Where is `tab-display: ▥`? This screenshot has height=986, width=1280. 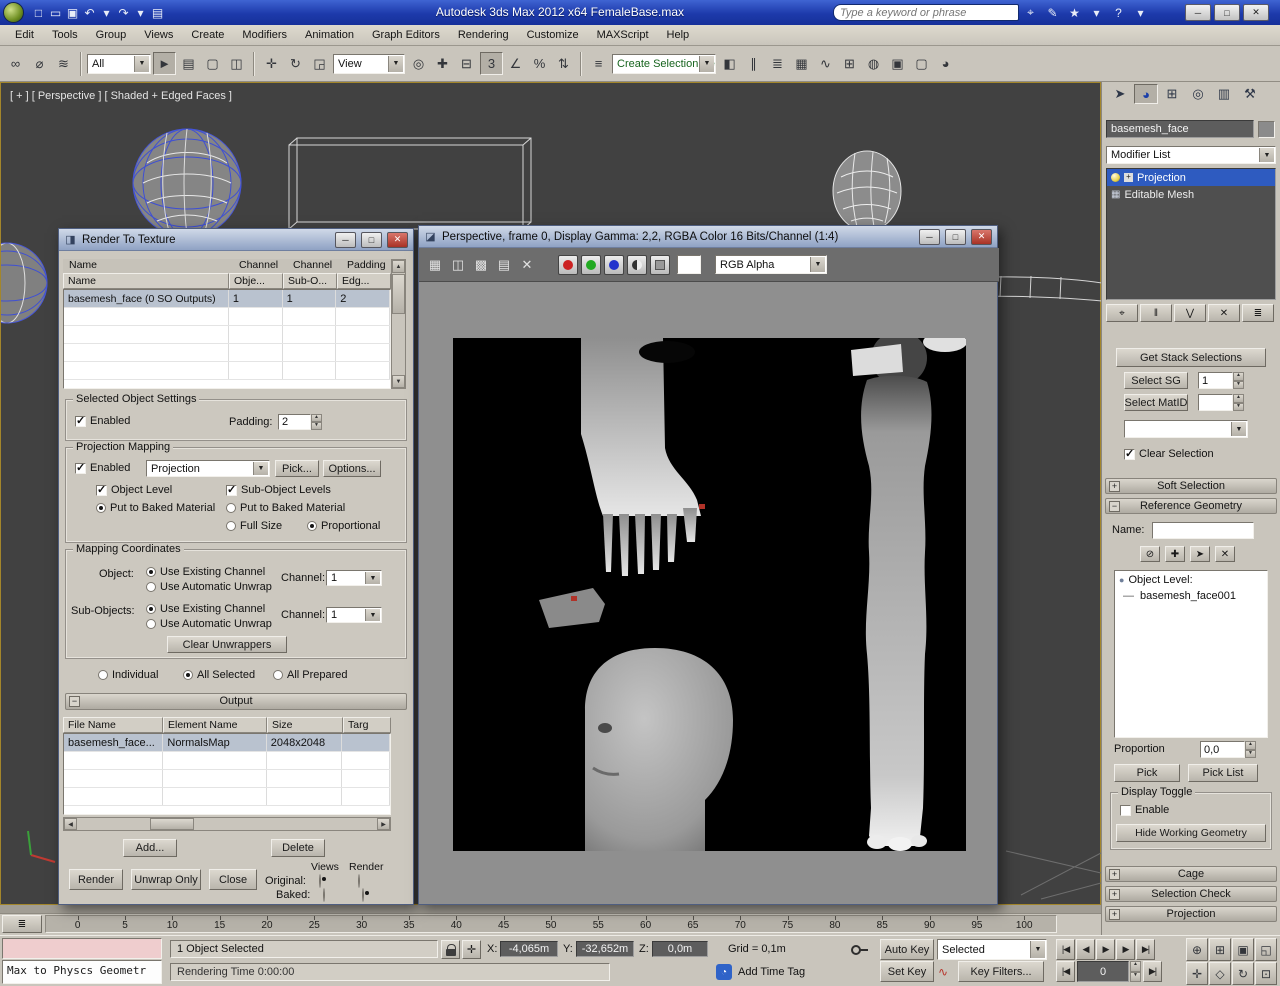 tab-display: ▥ is located at coordinates (1224, 94).